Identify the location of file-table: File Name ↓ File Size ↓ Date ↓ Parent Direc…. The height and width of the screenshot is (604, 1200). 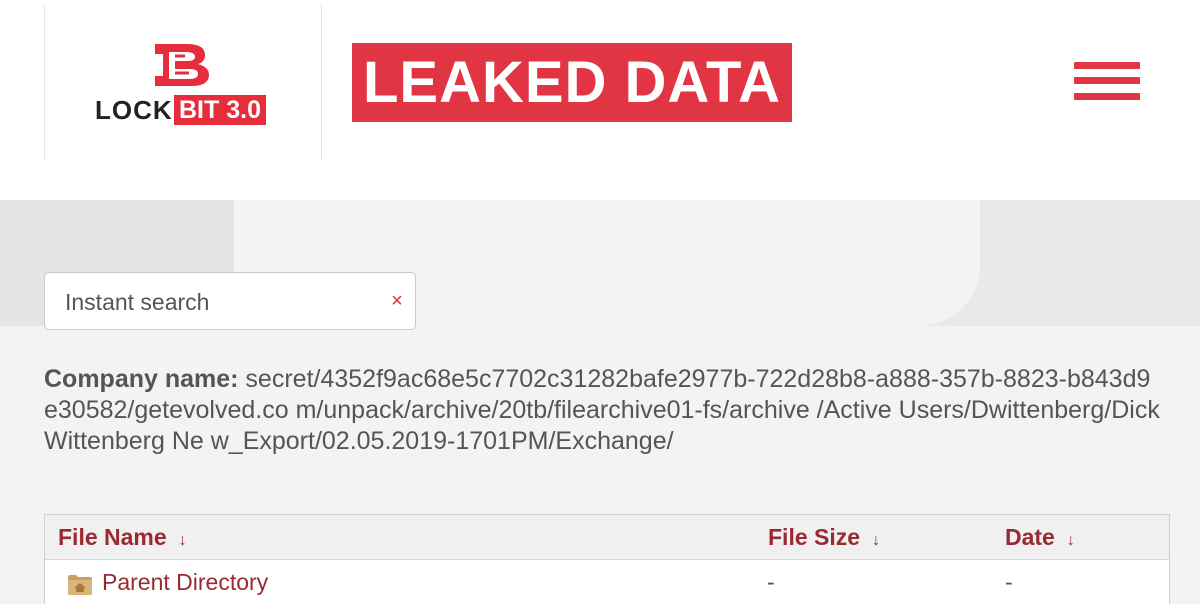
(607, 559).